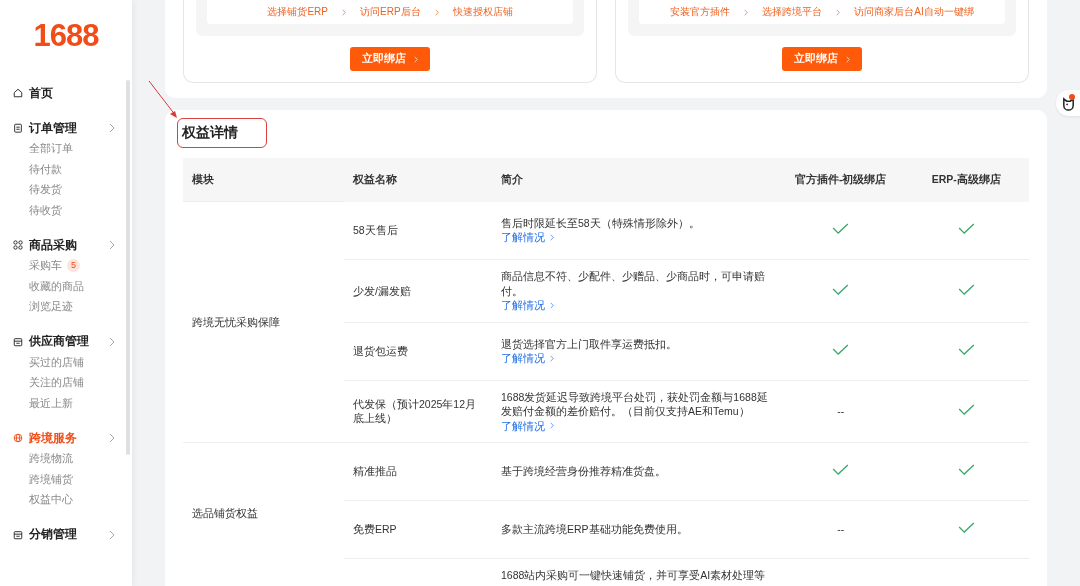  I want to click on step-link: 快速授权店铺, so click(482, 12).